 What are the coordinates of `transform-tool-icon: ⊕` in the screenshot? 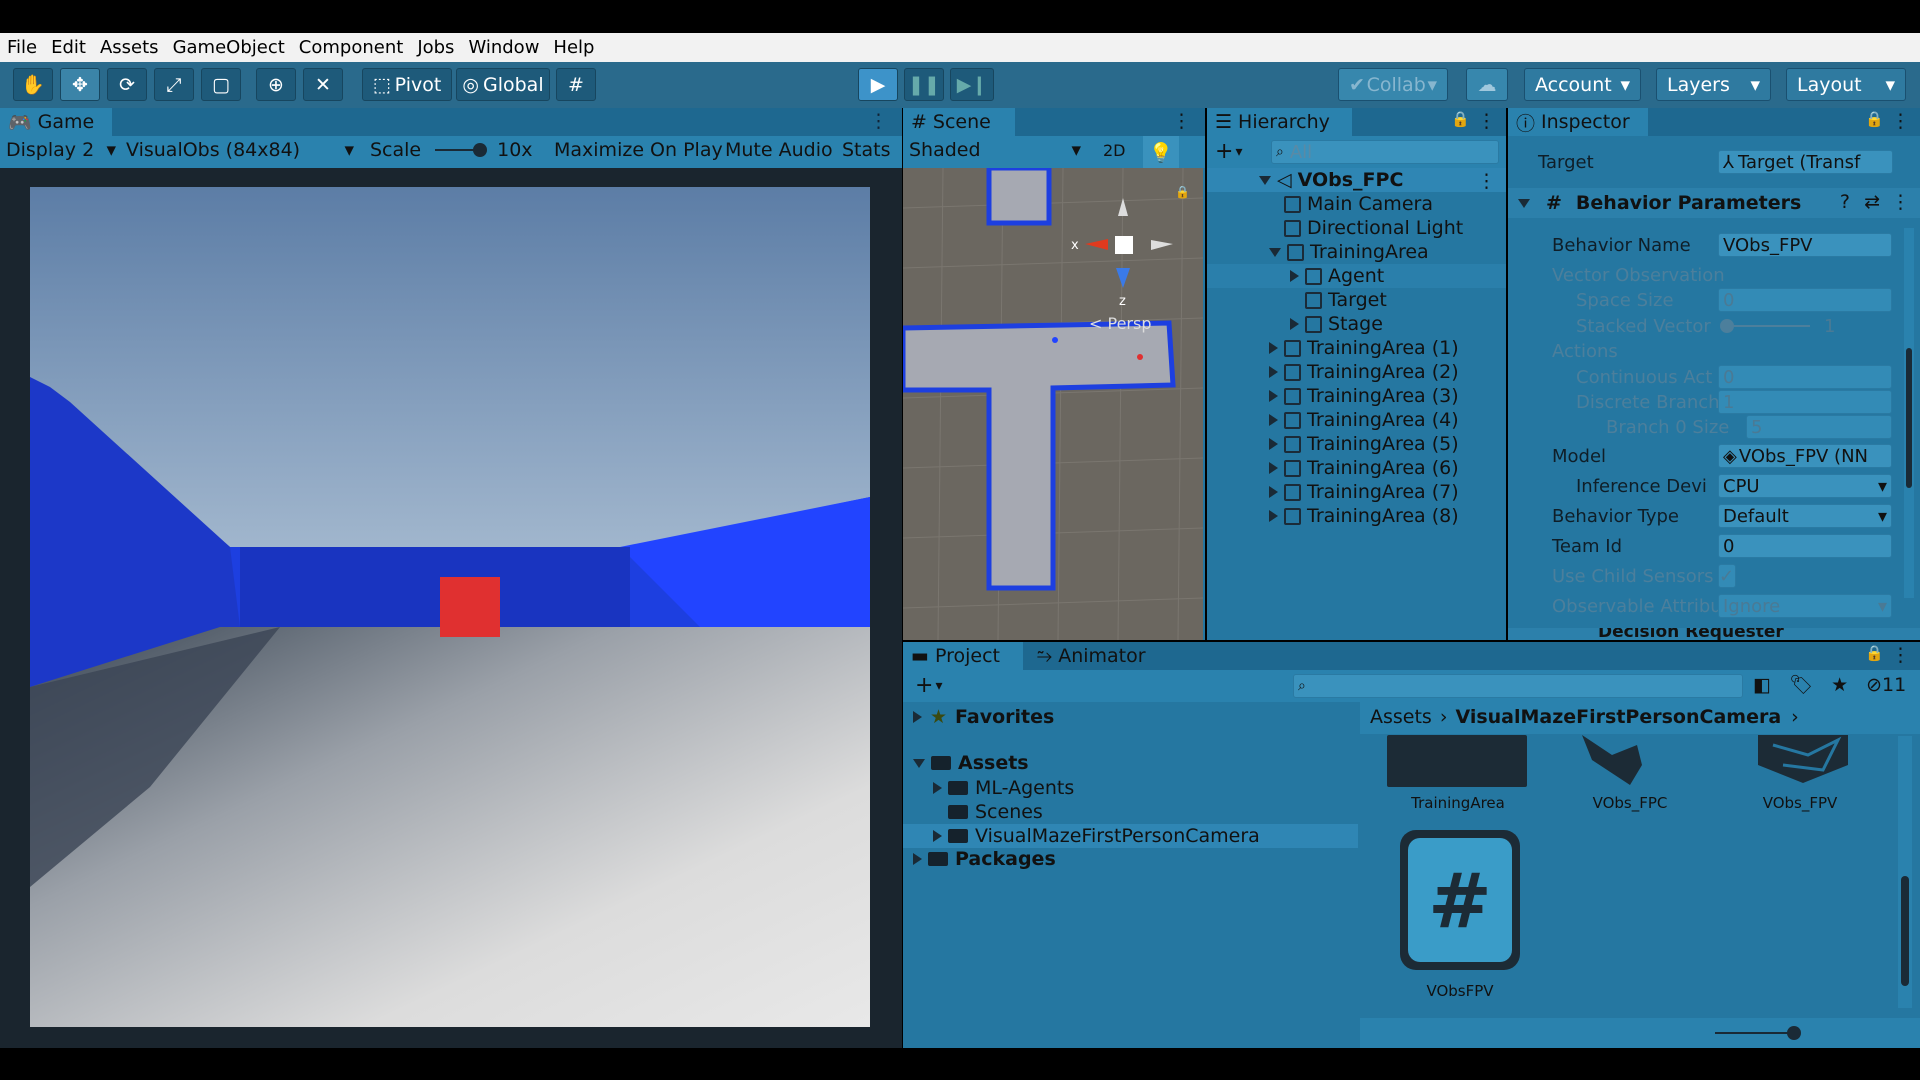 It's located at (276, 84).